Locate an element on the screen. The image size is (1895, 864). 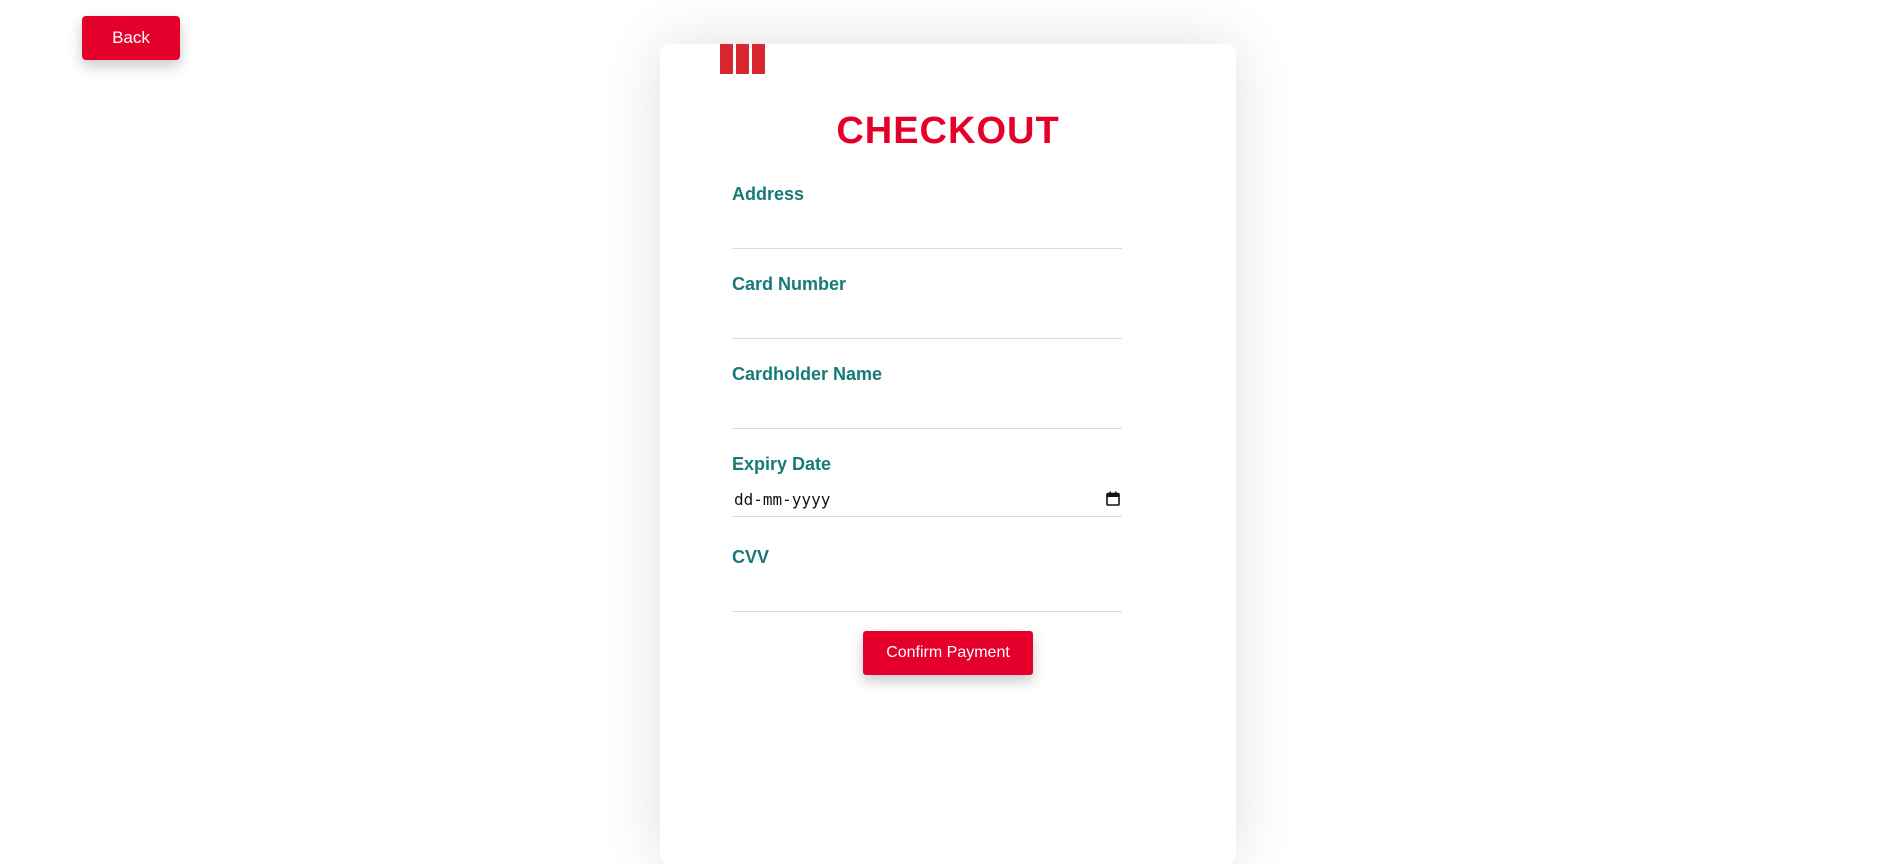
expiry-date-label: Expiry Date is located at coordinates (782, 464).